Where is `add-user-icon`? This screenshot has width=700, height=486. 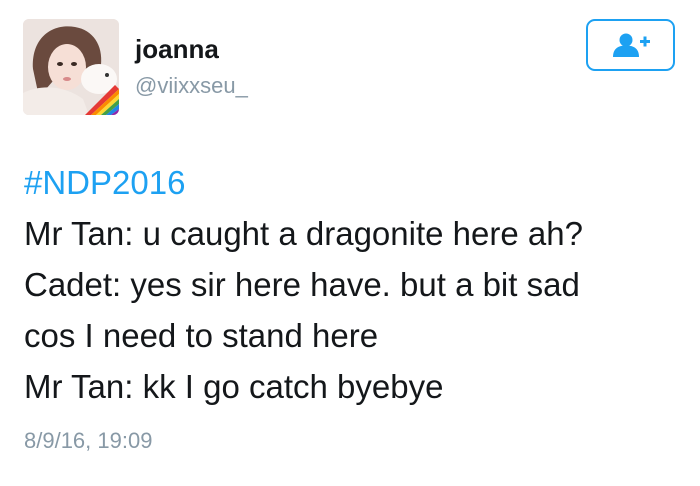 add-user-icon is located at coordinates (631, 45).